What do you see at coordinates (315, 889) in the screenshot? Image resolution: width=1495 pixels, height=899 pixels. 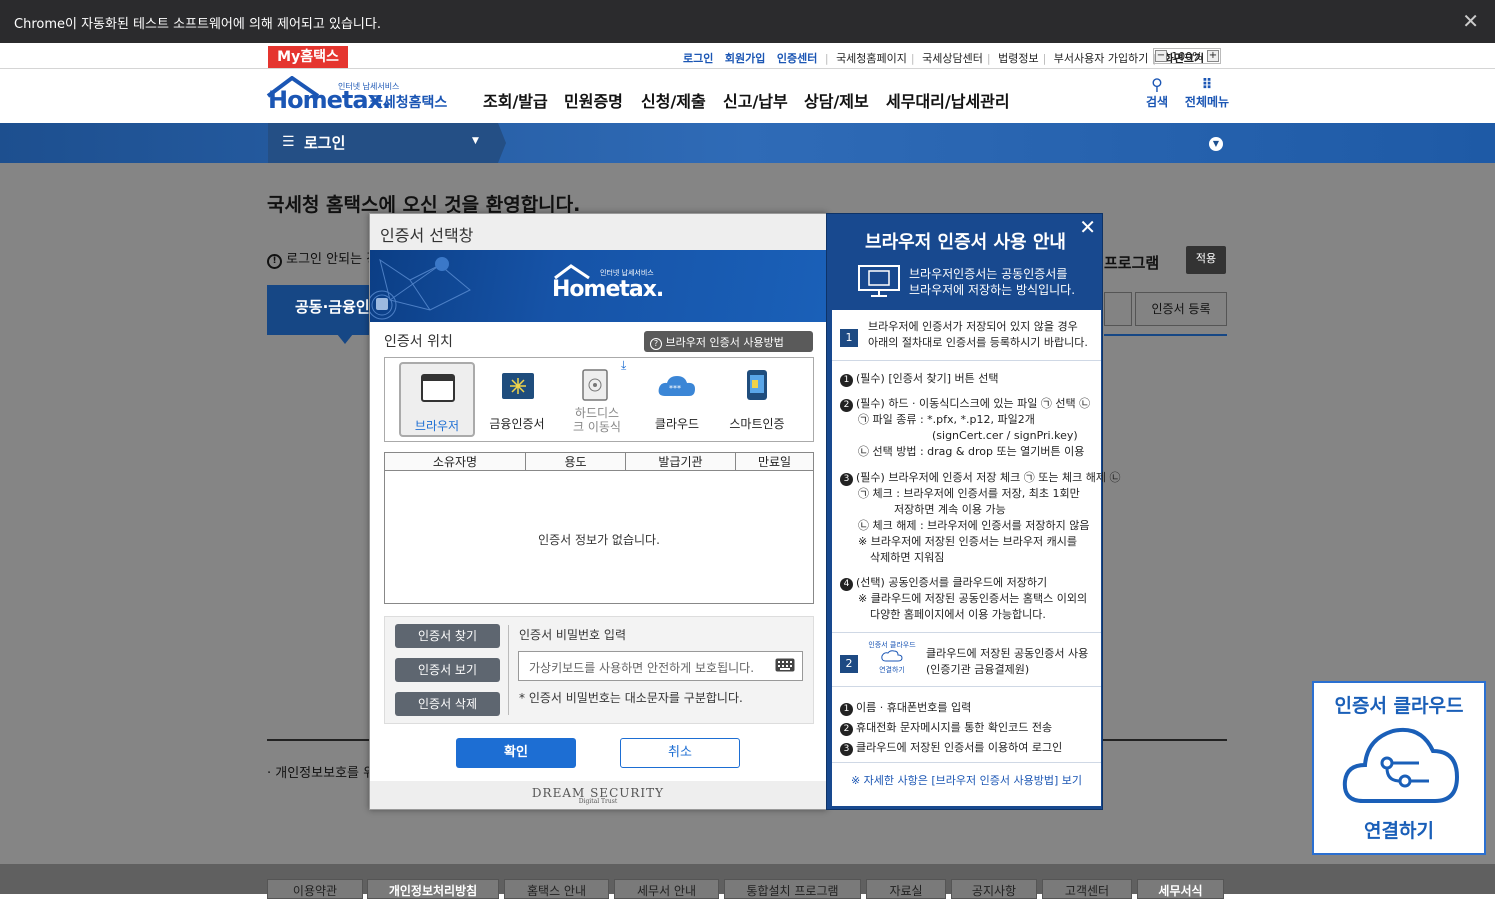 I see `footer-terms: 이용약관` at bounding box center [315, 889].